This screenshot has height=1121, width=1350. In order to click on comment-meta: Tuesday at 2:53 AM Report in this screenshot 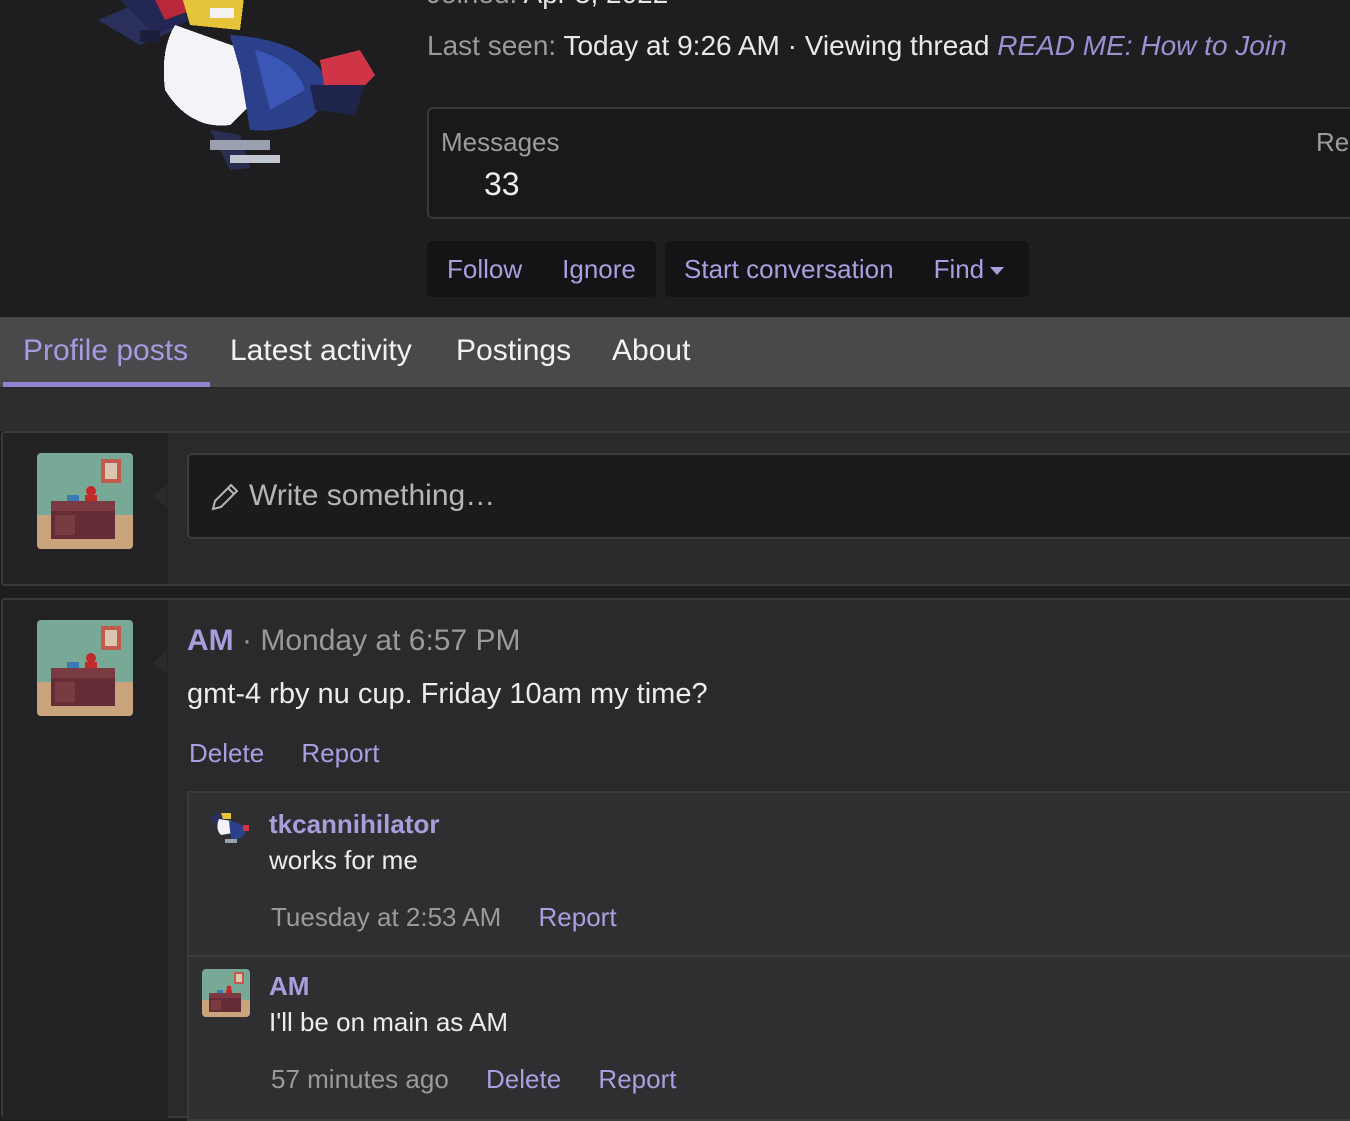, I will do `click(444, 917)`.